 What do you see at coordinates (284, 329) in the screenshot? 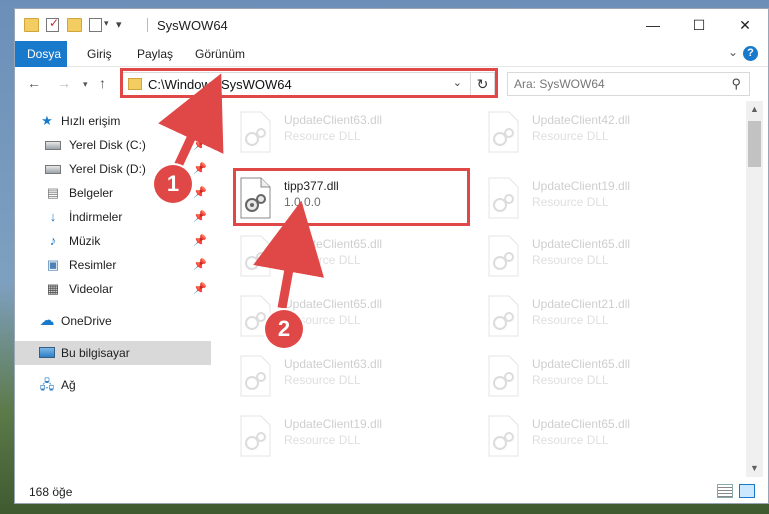
I see `step-2-badge: 2` at bounding box center [284, 329].